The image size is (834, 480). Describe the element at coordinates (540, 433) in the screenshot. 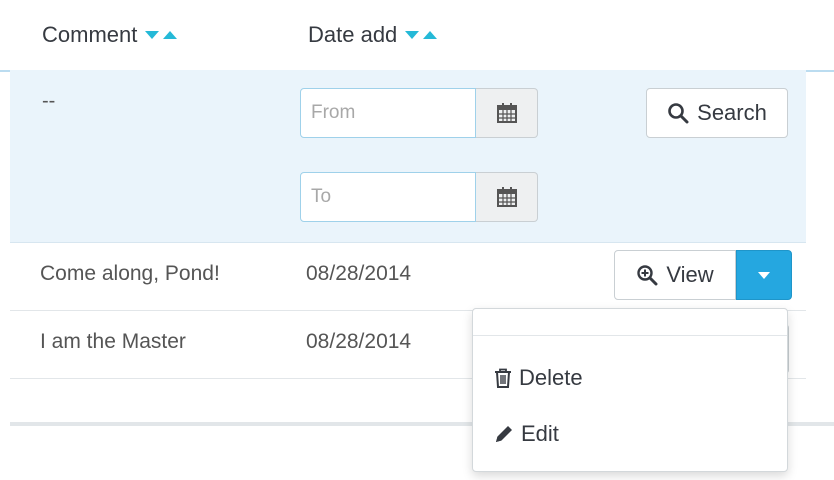

I see `menu-item-edit-label: Edit` at that location.